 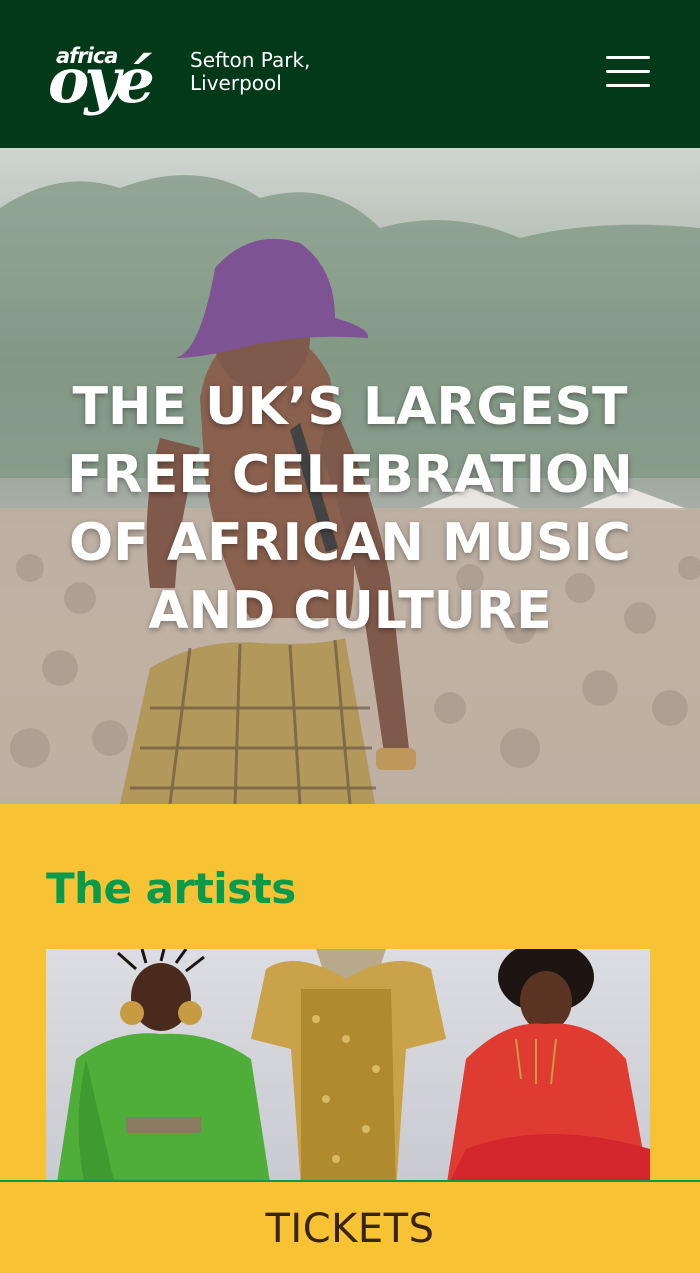 I want to click on tickets-button: TICKETS, so click(x=350, y=1226).